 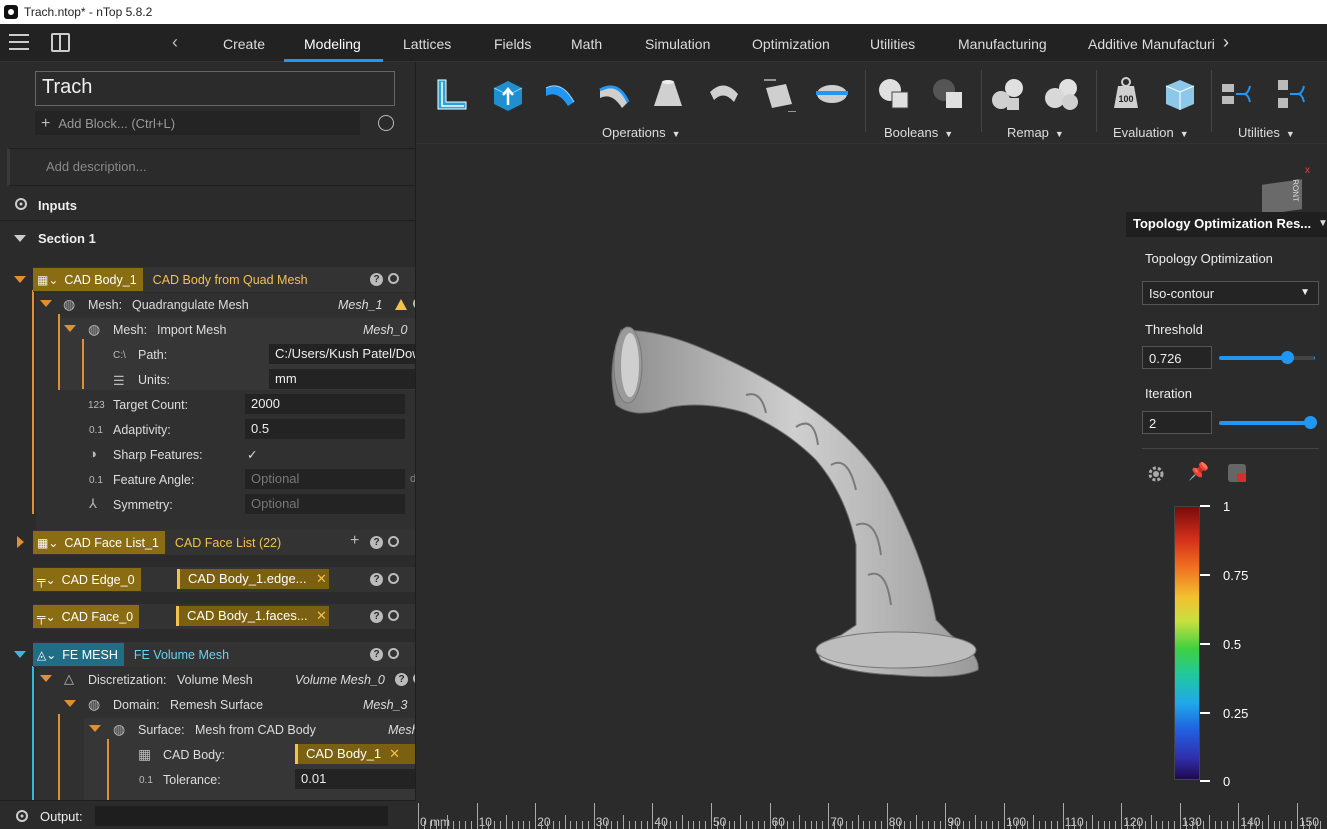 I want to click on hamburger-menu-icon, so click(x=19, y=42).